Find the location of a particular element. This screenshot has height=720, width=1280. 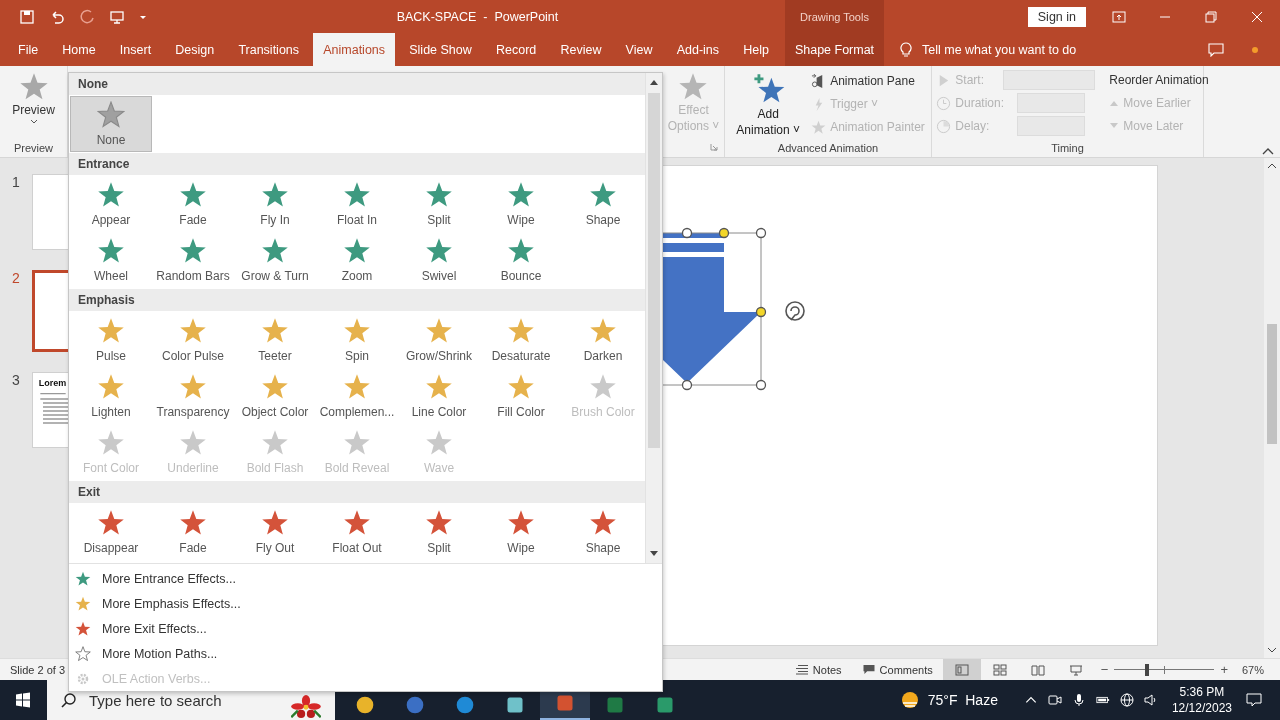

add-animation-button: Add Animation ˅ is located at coordinates (768, 122).